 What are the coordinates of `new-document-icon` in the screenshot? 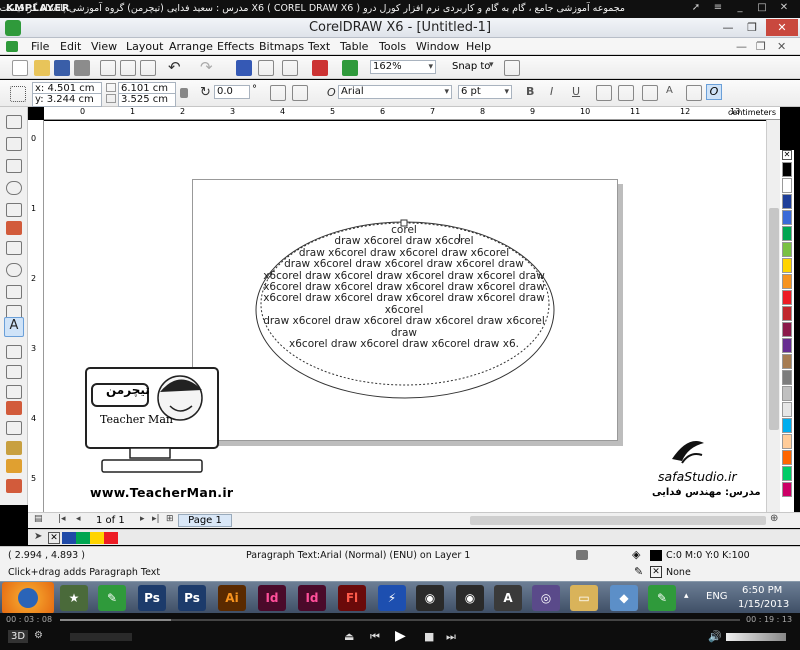 It's located at (20, 68).